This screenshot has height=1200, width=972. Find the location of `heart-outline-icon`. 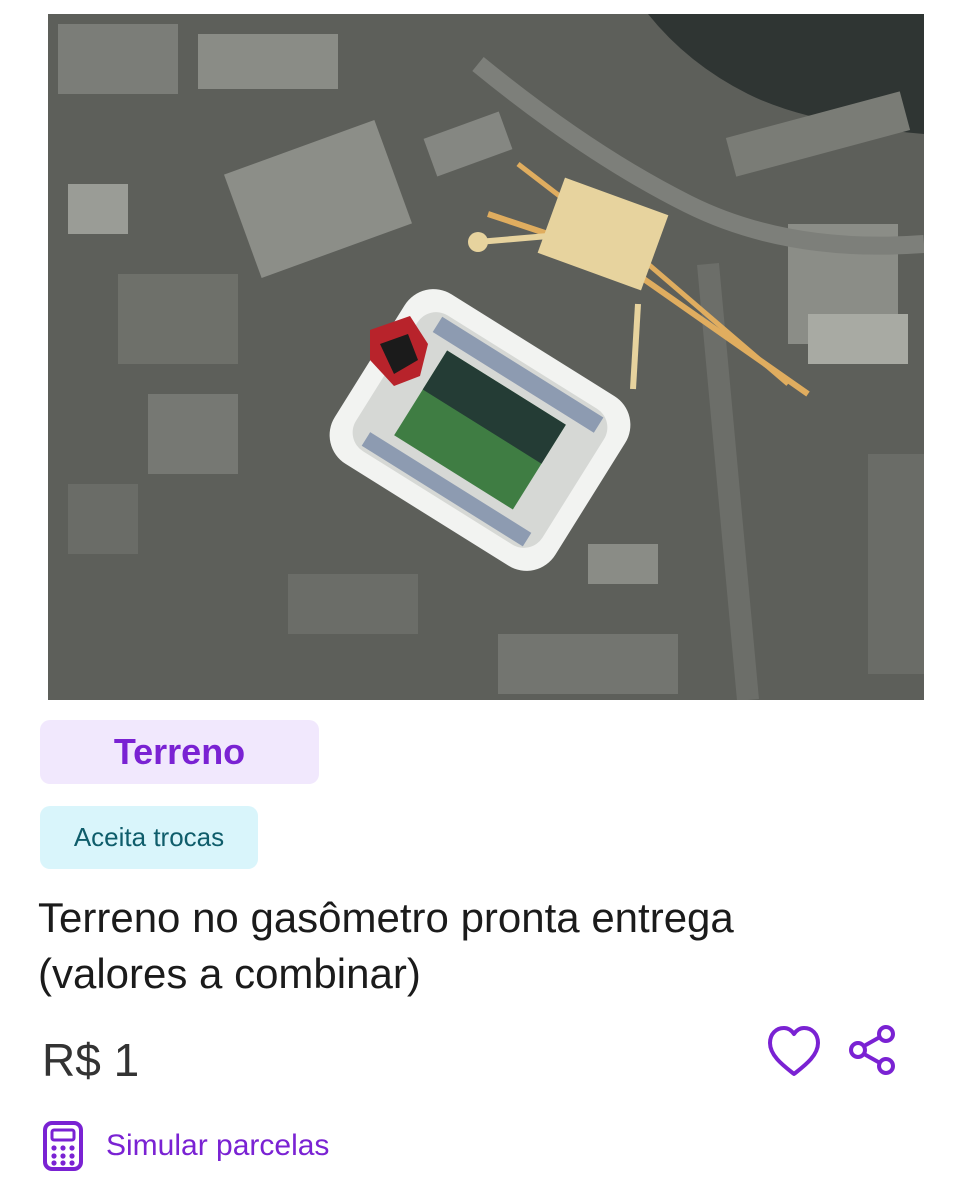

heart-outline-icon is located at coordinates (794, 1051).